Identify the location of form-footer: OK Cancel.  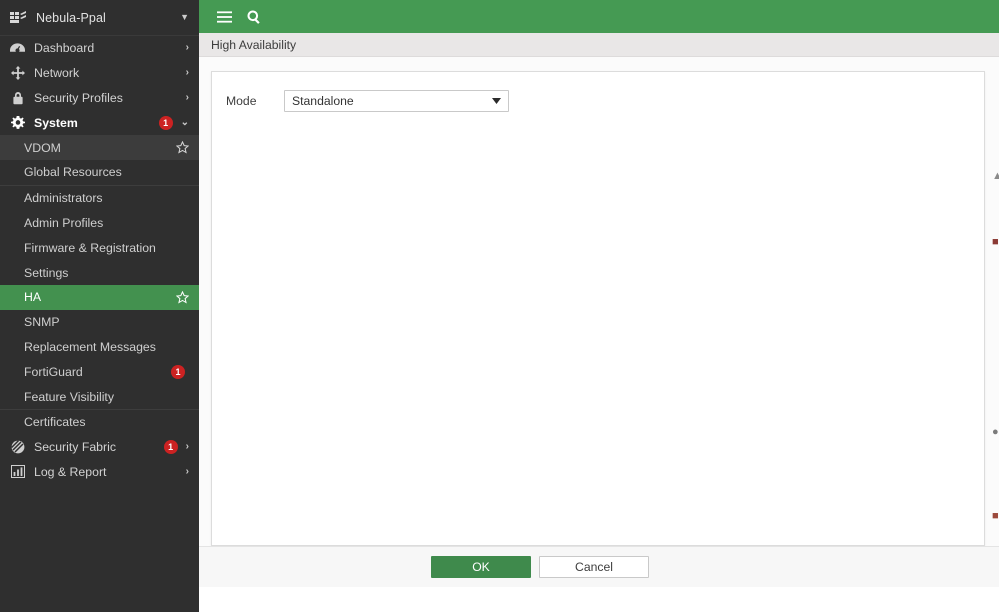
(599, 566).